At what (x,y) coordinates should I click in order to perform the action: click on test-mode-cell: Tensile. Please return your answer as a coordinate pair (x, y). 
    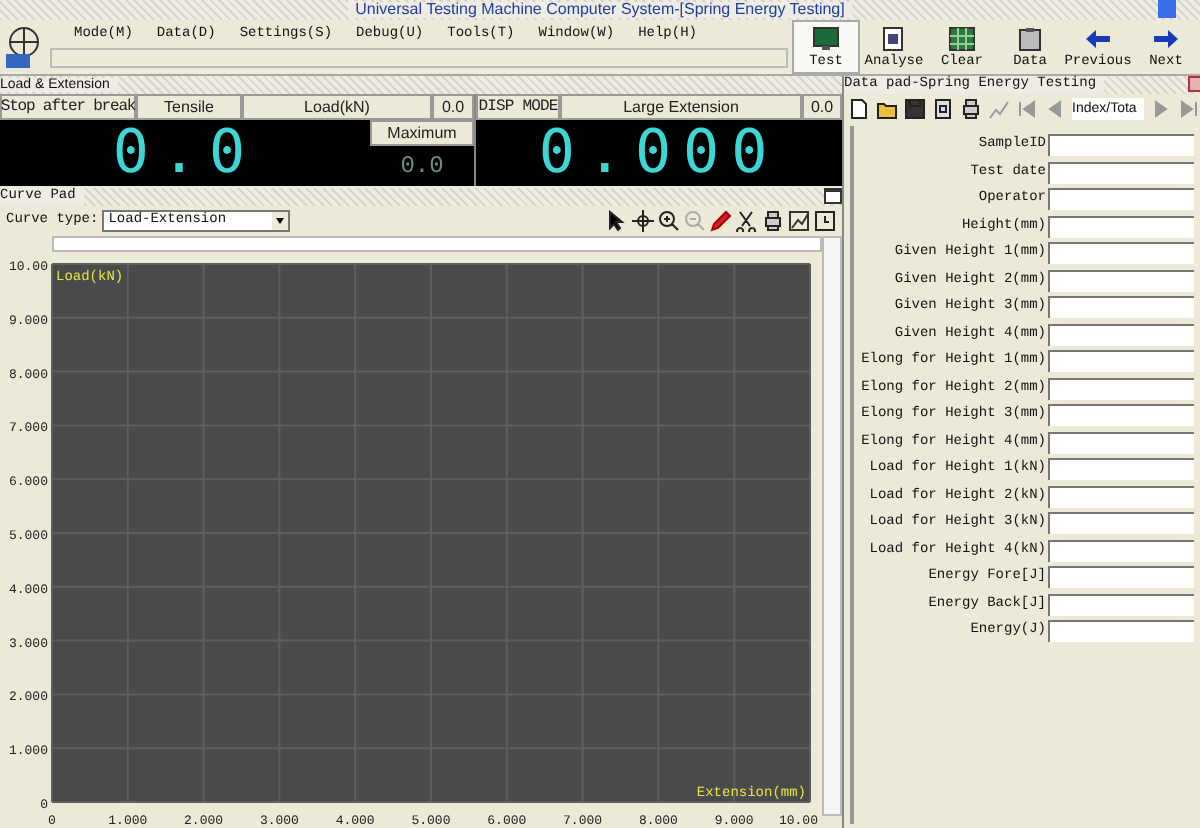
    Looking at the image, I should click on (189, 107).